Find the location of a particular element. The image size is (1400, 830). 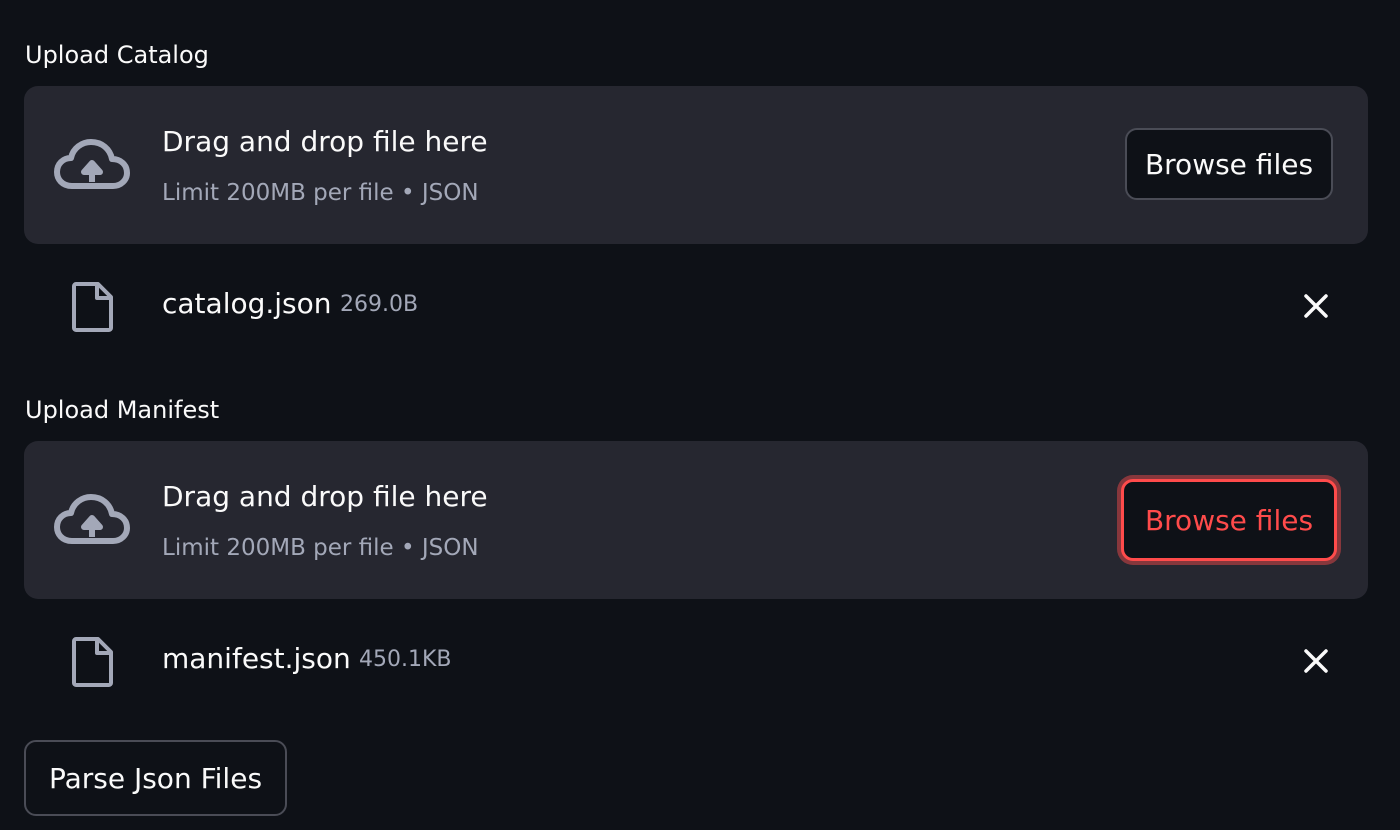

file-size: 269.0B is located at coordinates (379, 304).